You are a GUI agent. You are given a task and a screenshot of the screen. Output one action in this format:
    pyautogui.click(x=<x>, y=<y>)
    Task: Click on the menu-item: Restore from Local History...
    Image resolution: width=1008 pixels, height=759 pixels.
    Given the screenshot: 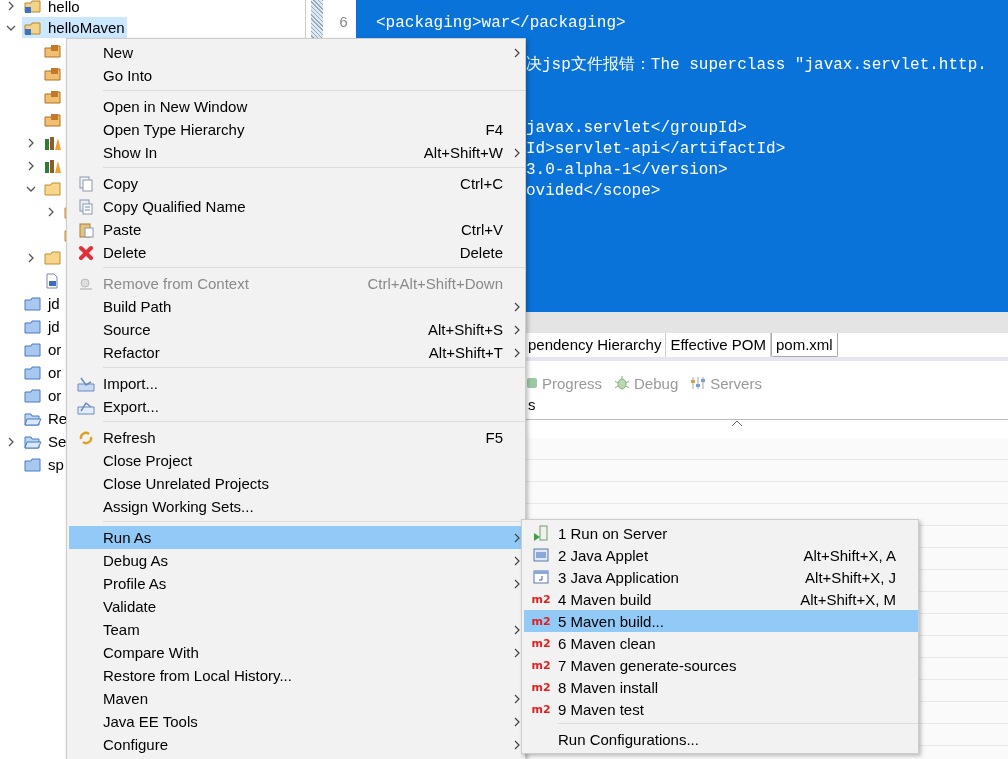 What is the action you would take?
    pyautogui.click(x=297, y=675)
    